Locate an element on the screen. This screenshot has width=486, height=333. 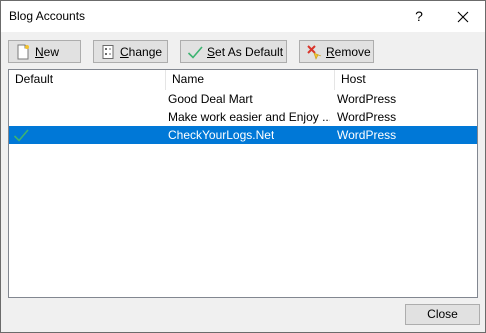
close-window-button is located at coordinates (463, 16).